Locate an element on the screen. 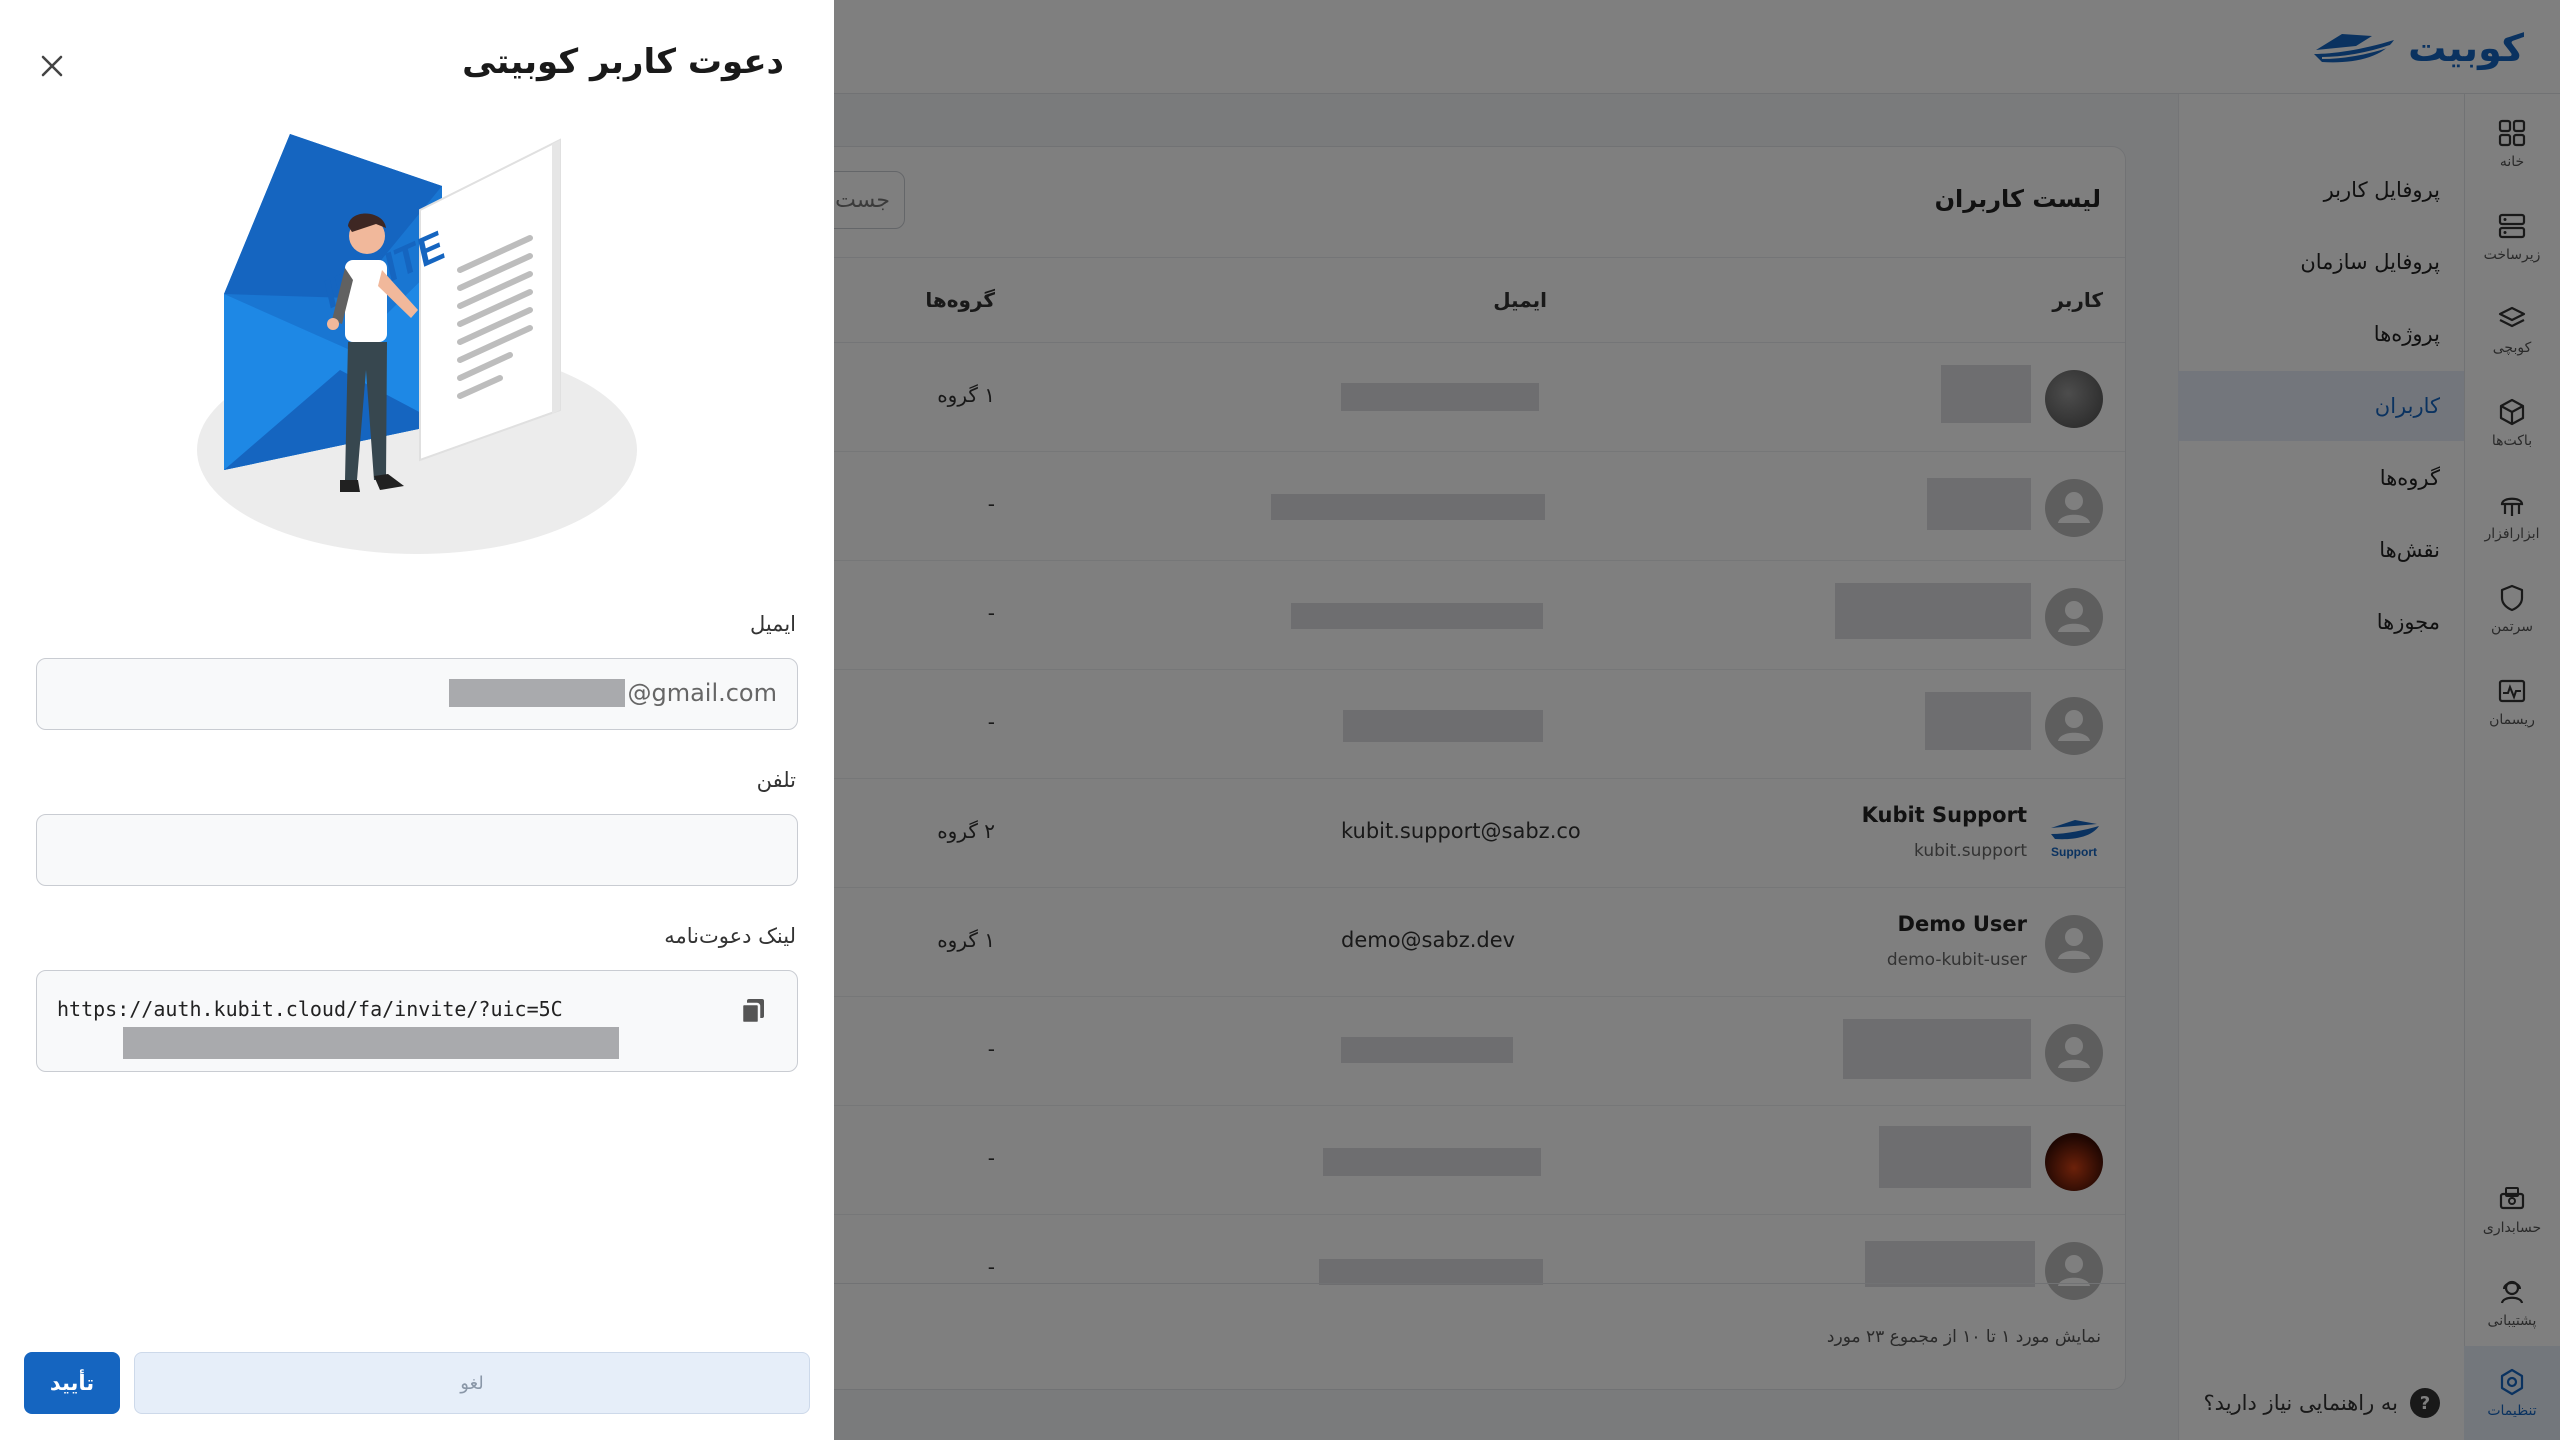 This screenshot has height=1440, width=2560. email-redaction is located at coordinates (537, 693).